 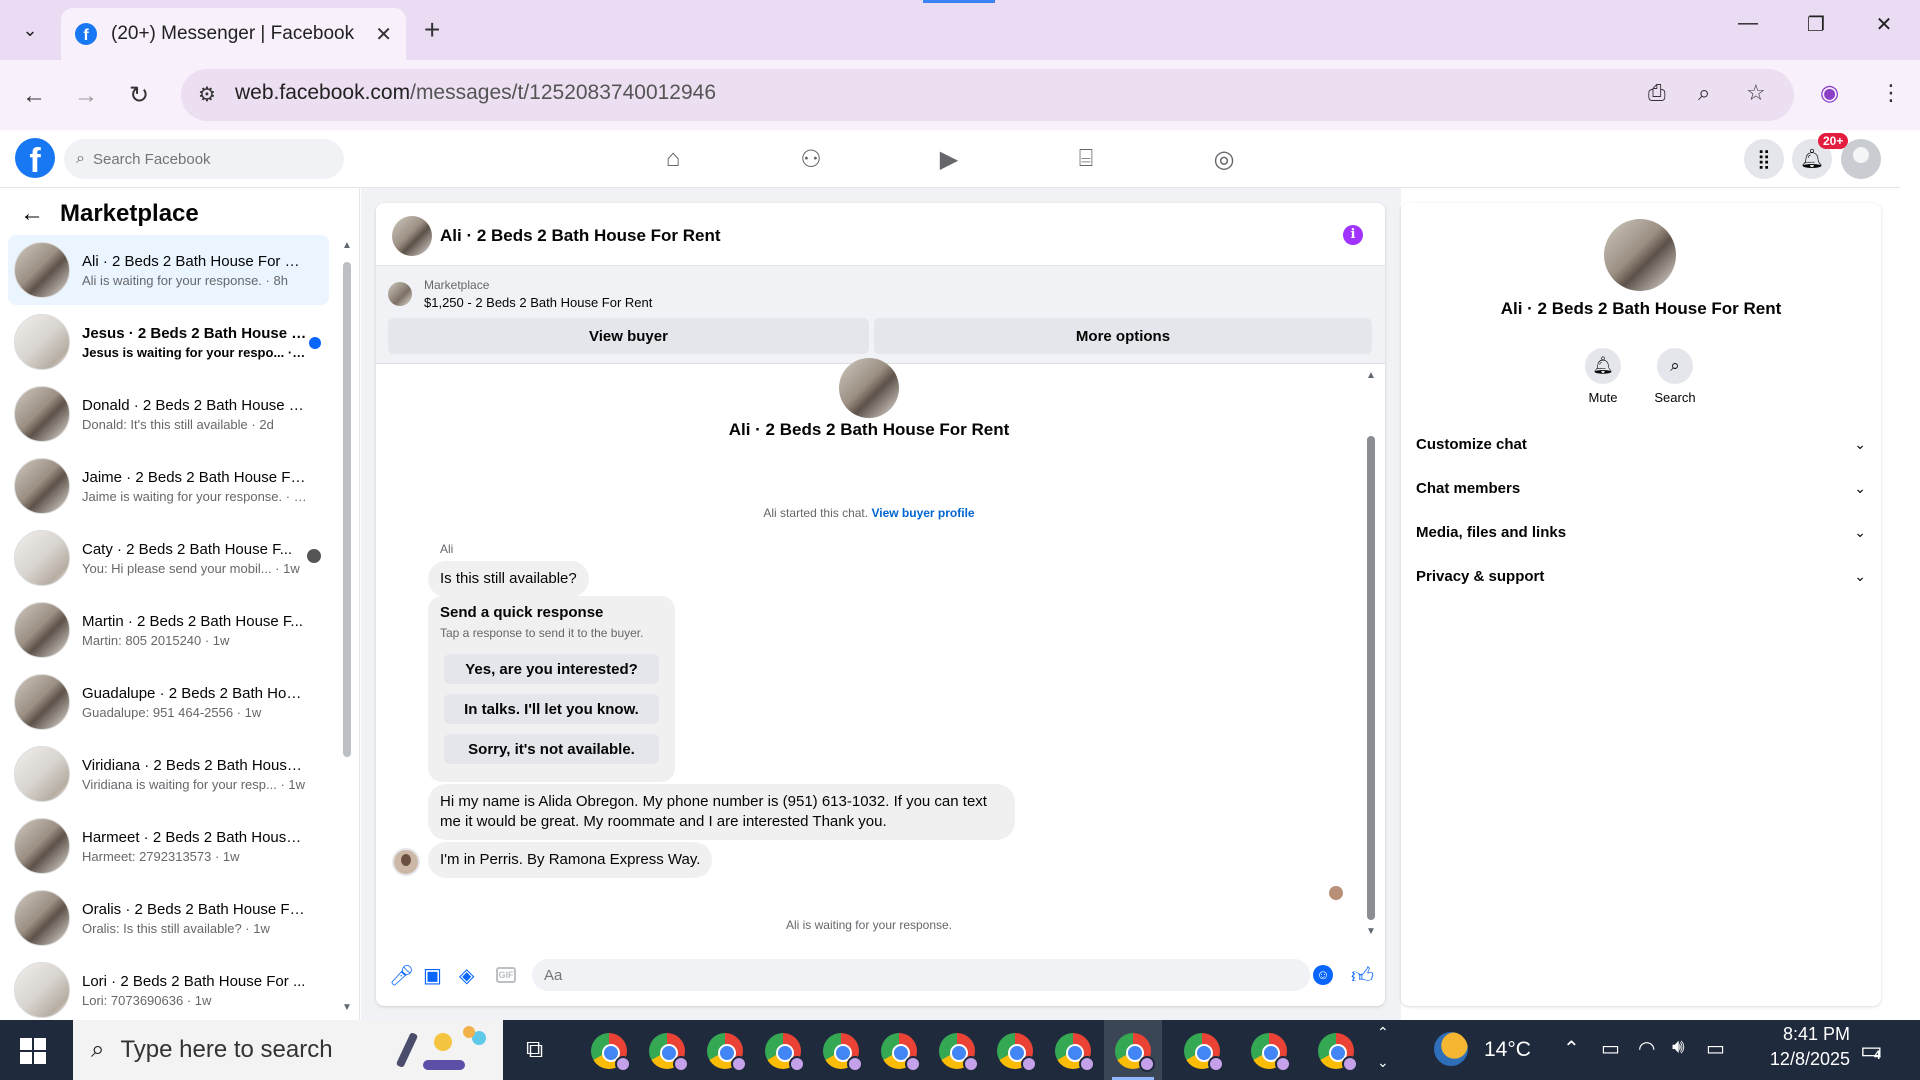 I want to click on facebook-search: ⌕, so click(x=204, y=159).